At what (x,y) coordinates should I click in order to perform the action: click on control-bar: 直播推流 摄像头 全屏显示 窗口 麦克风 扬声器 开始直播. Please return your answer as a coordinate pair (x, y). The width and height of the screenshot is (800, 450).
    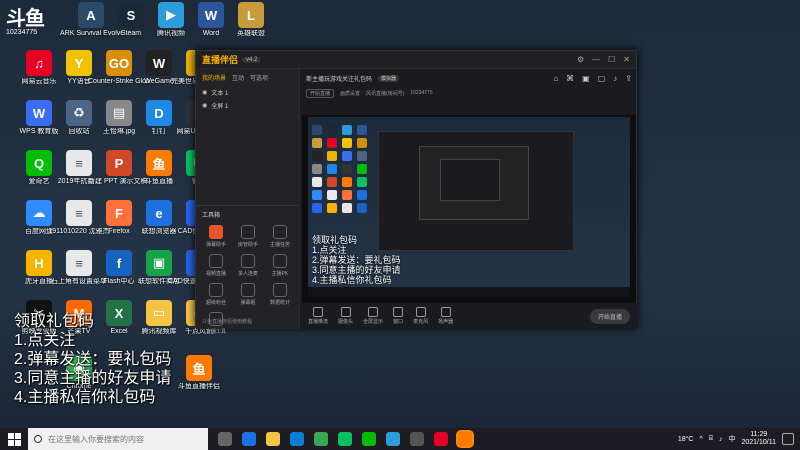
    Looking at the image, I should click on (469, 316).